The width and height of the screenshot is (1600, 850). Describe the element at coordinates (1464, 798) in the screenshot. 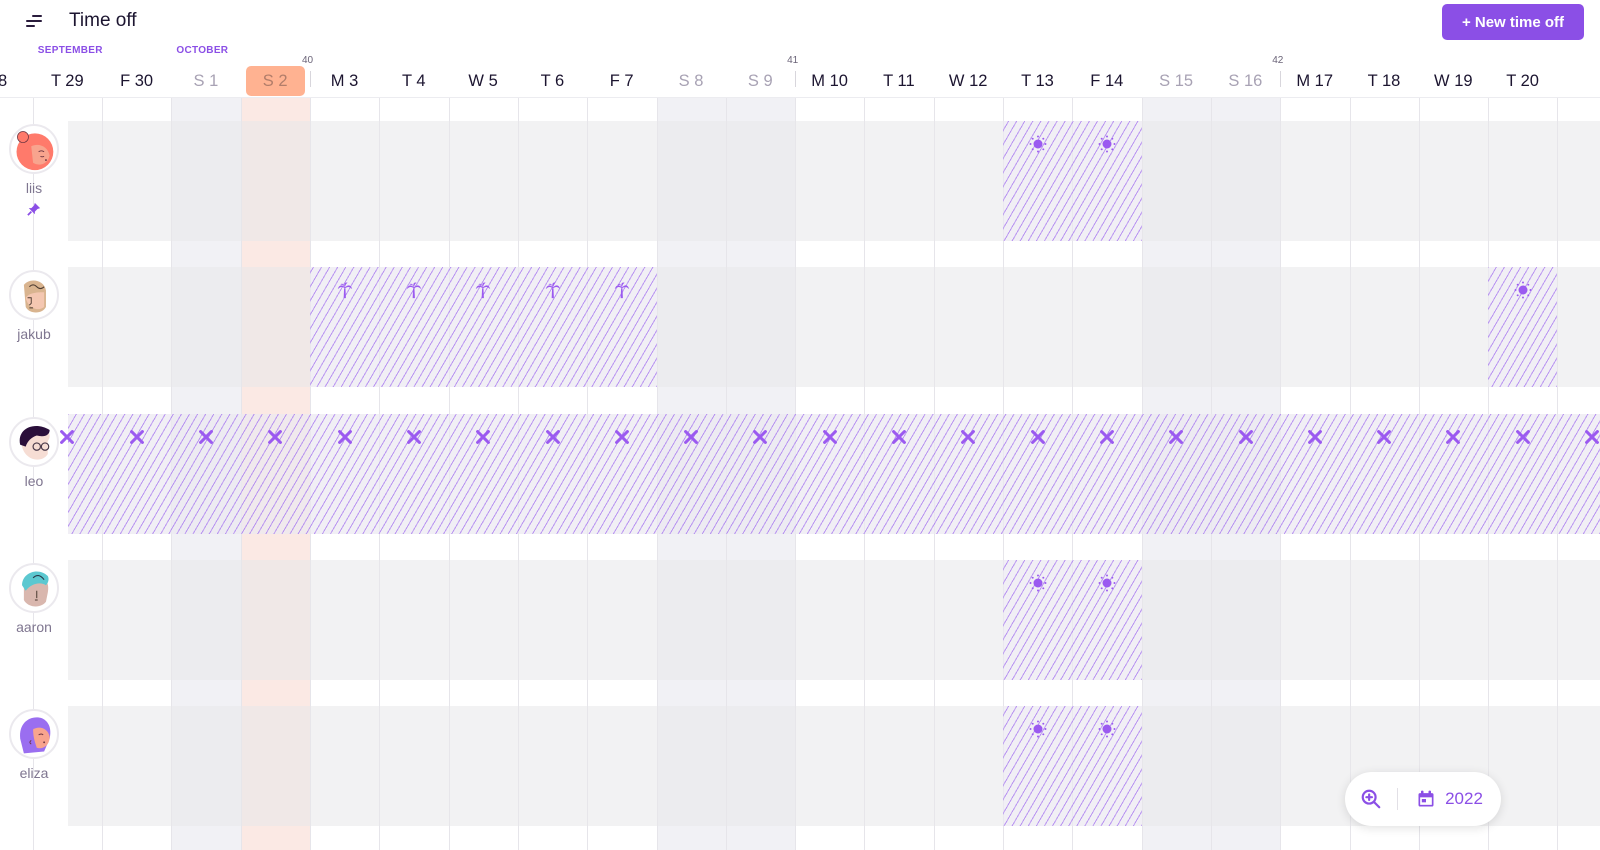

I see `year-label: 2022` at that location.